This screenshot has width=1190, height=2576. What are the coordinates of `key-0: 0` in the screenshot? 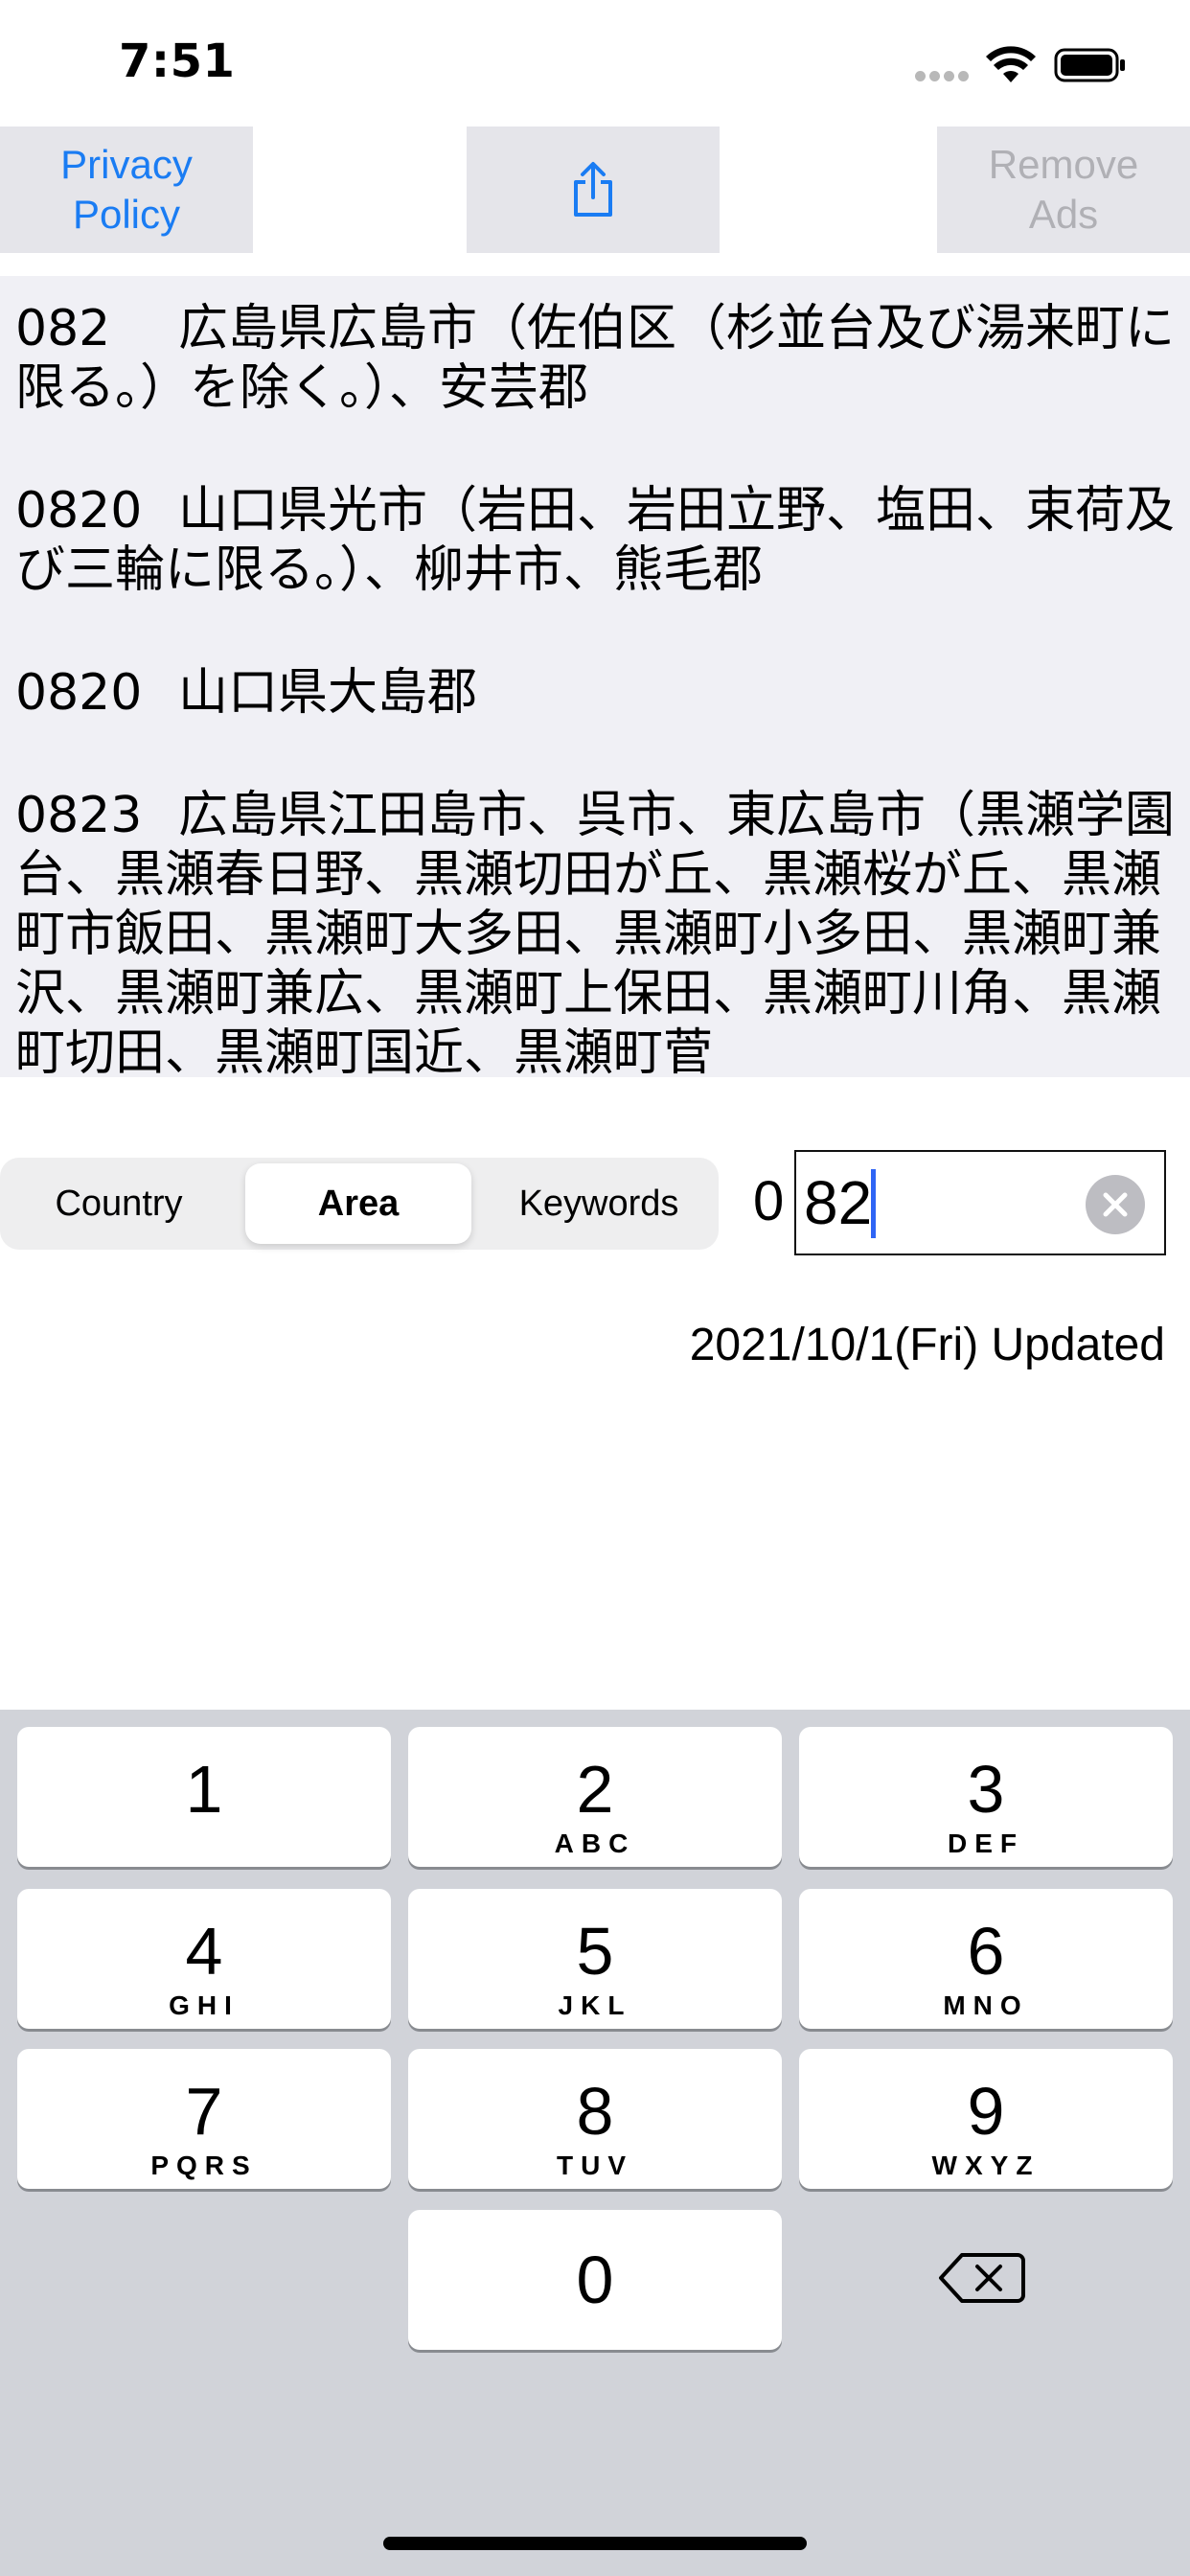 It's located at (595, 2280).